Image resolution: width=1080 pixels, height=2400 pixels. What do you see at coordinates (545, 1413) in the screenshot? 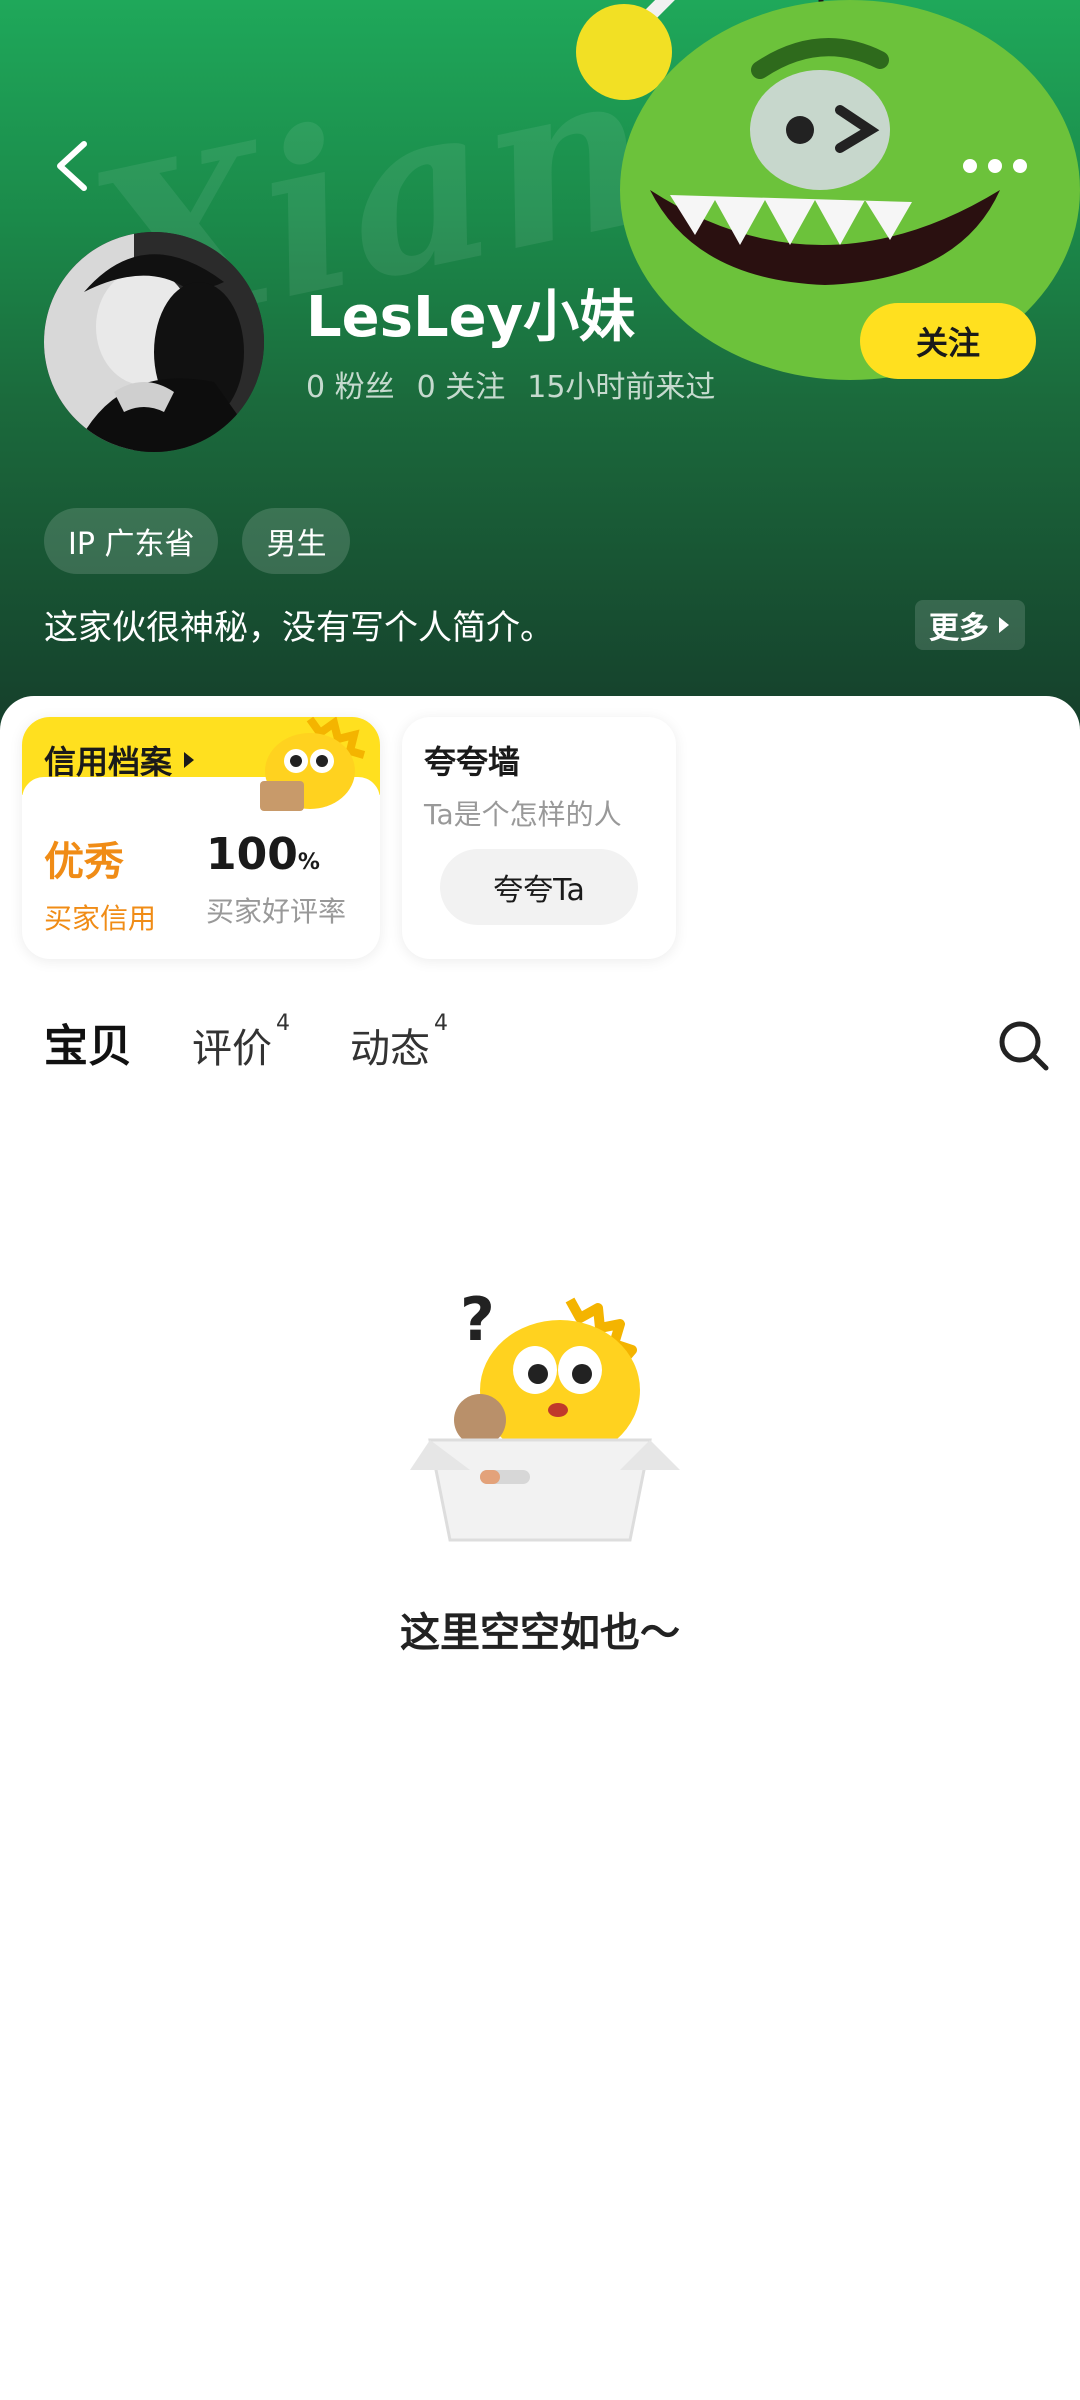
I see `empty-box-mascot-illustration: ?` at bounding box center [545, 1413].